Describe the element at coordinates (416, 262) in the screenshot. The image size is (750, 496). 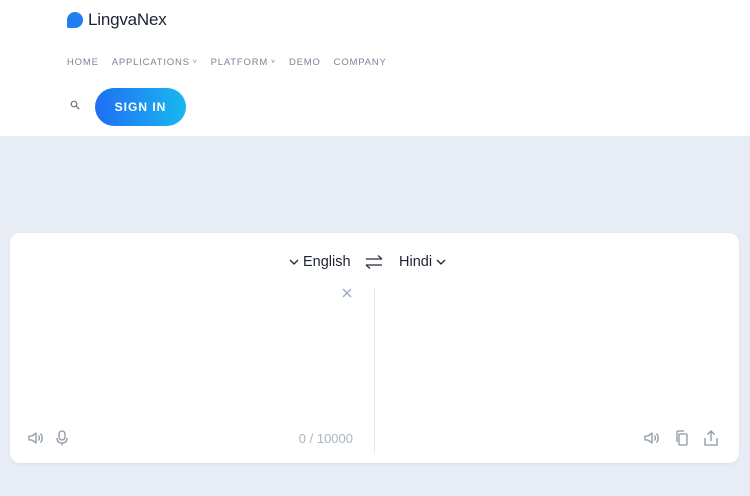
I see `target-language-label: Hindi` at that location.